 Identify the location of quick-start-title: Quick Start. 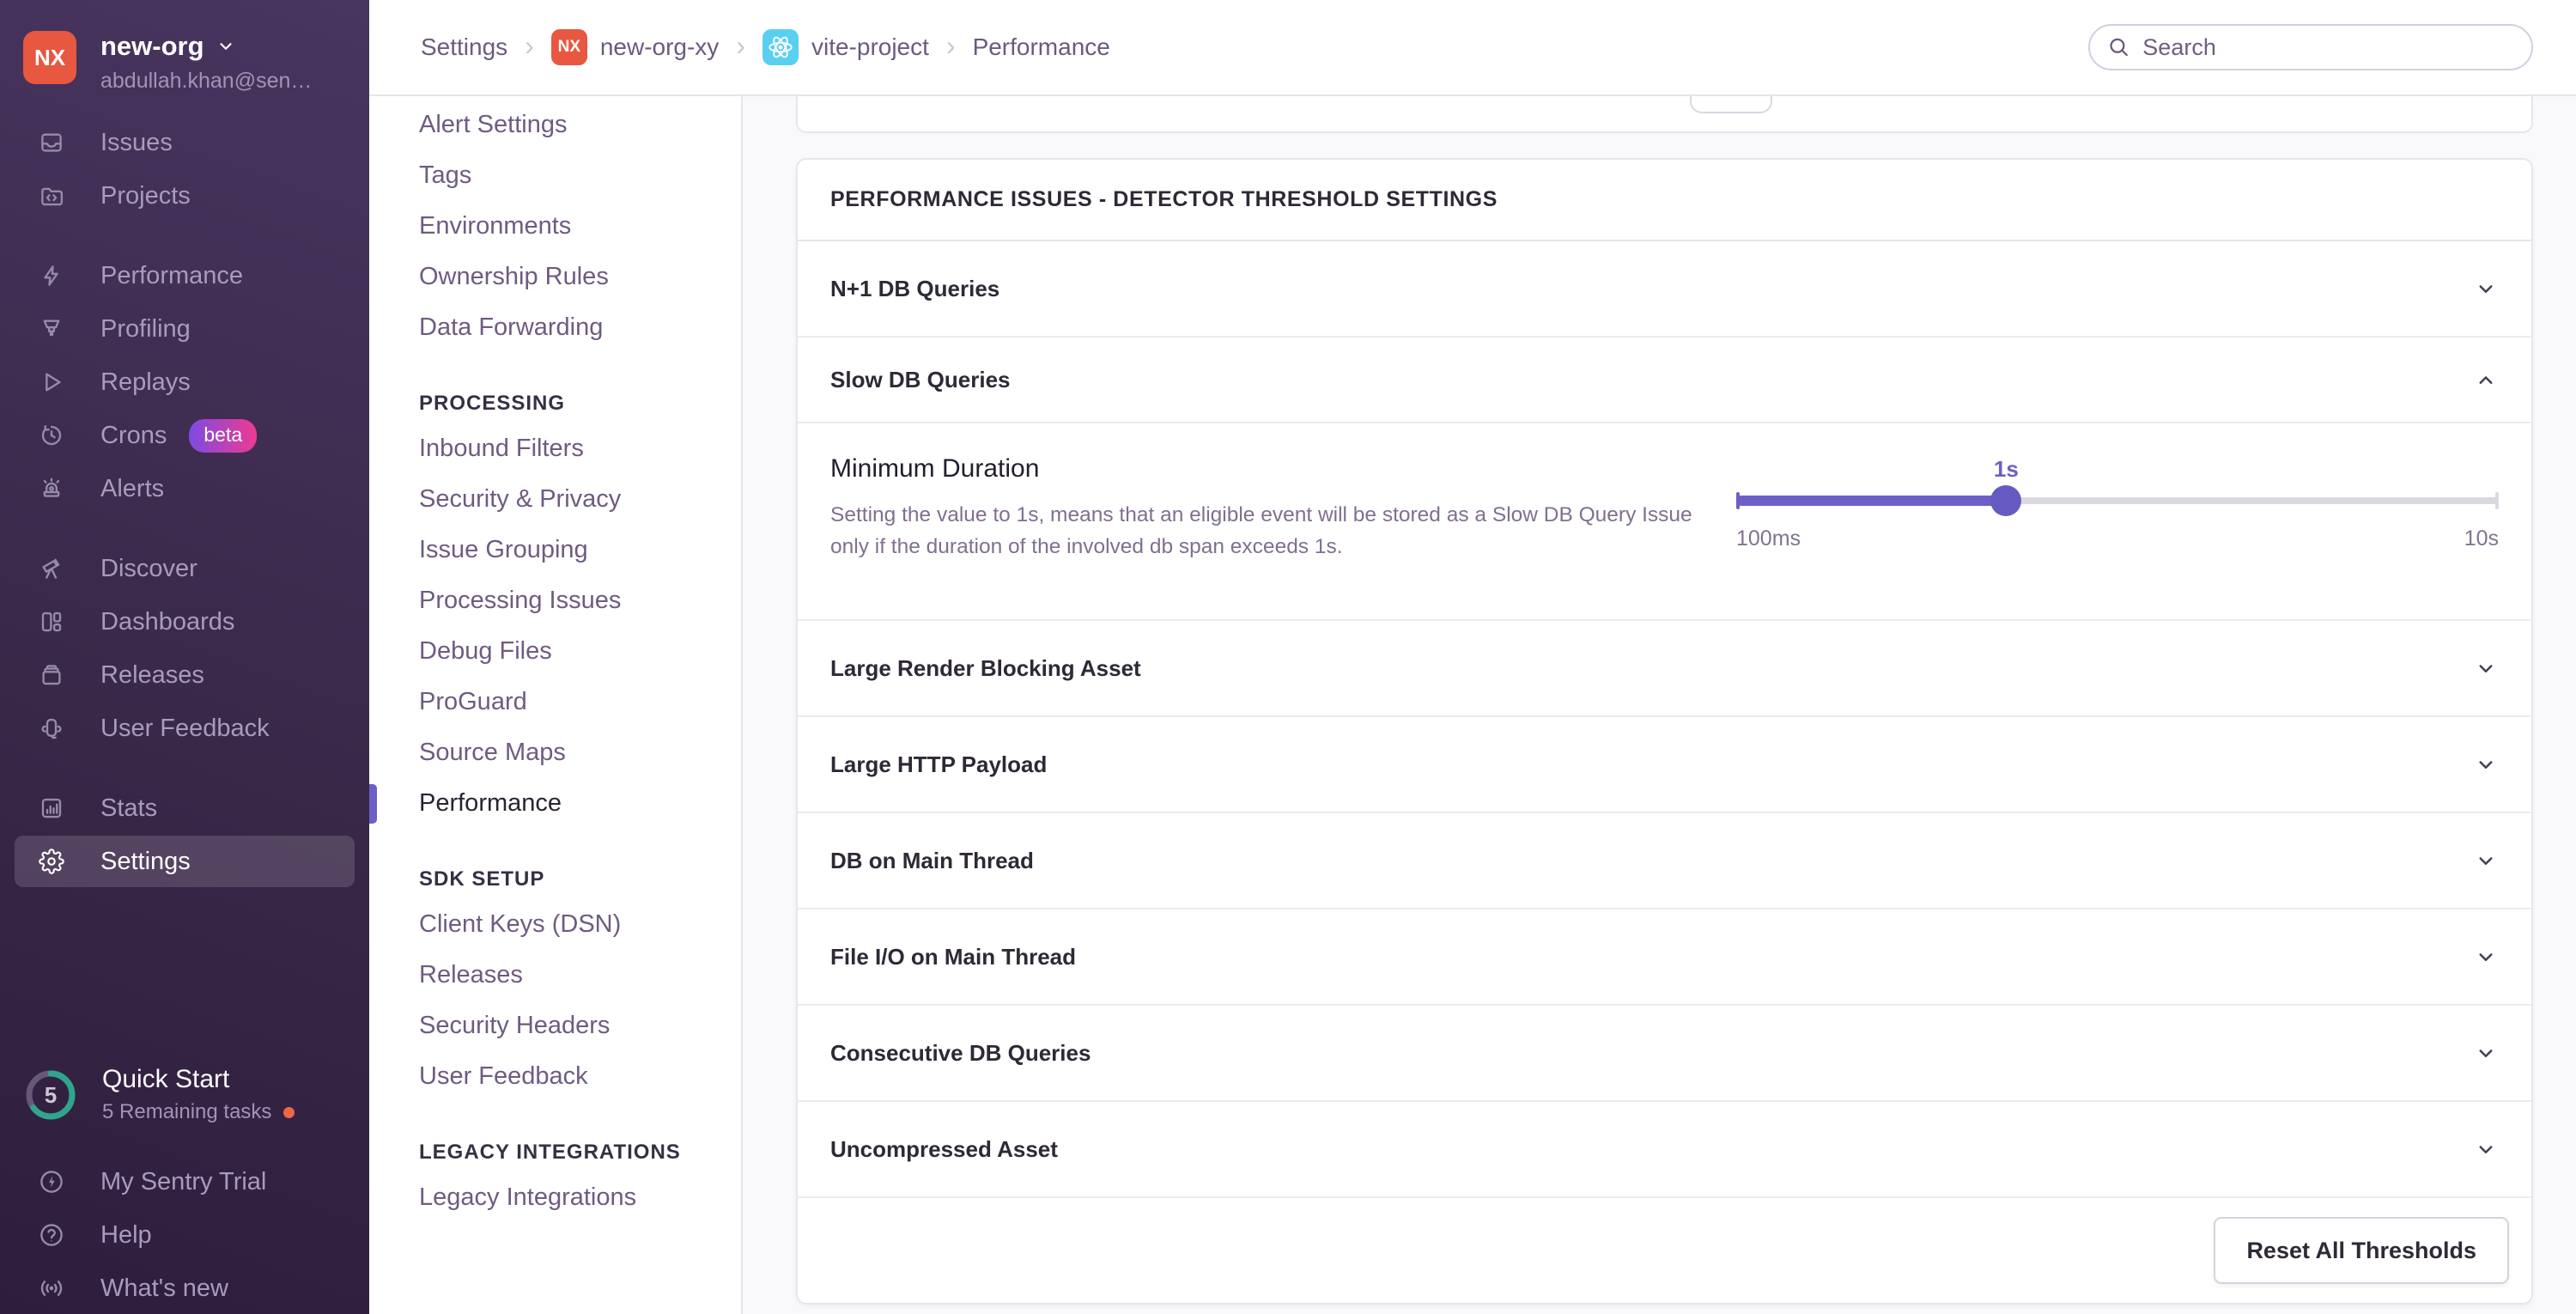
(166, 1079).